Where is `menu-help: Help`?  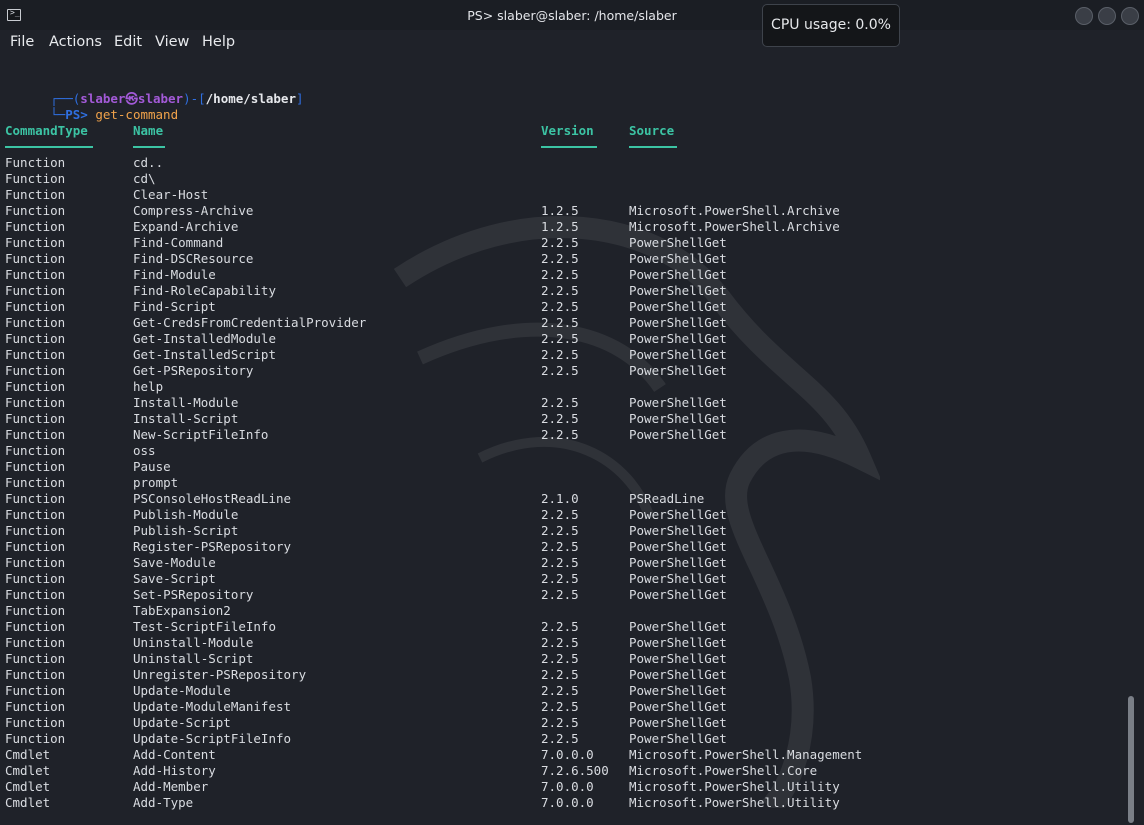 menu-help: Help is located at coordinates (218, 42).